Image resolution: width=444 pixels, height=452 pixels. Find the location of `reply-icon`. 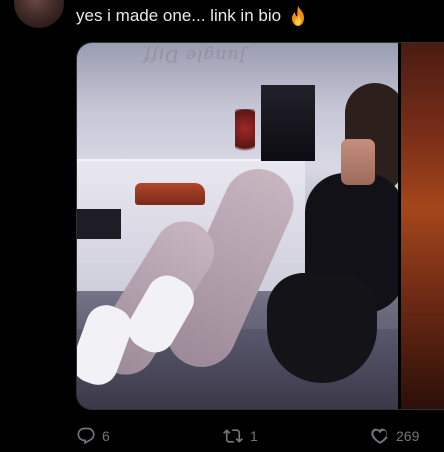

reply-icon is located at coordinates (86, 436).